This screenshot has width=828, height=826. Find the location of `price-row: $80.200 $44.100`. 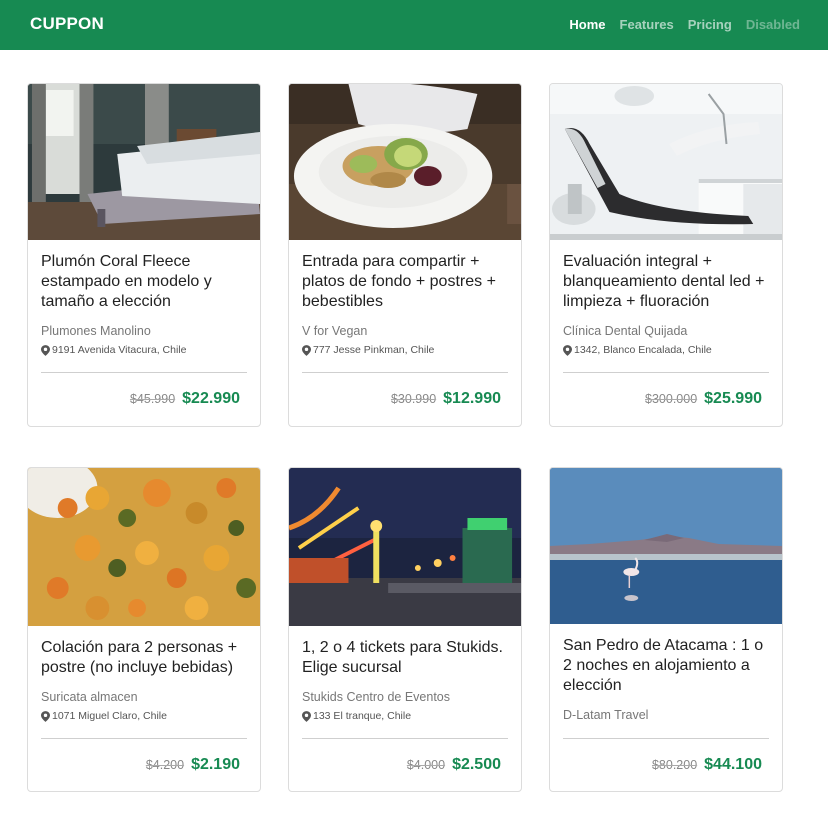

price-row: $80.200 $44.100 is located at coordinates (707, 765).